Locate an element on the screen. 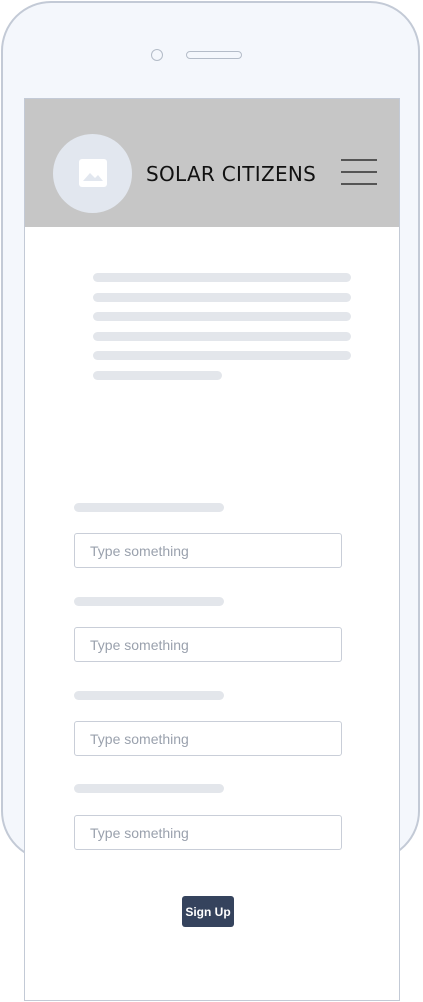  camera-icon is located at coordinates (157, 55).